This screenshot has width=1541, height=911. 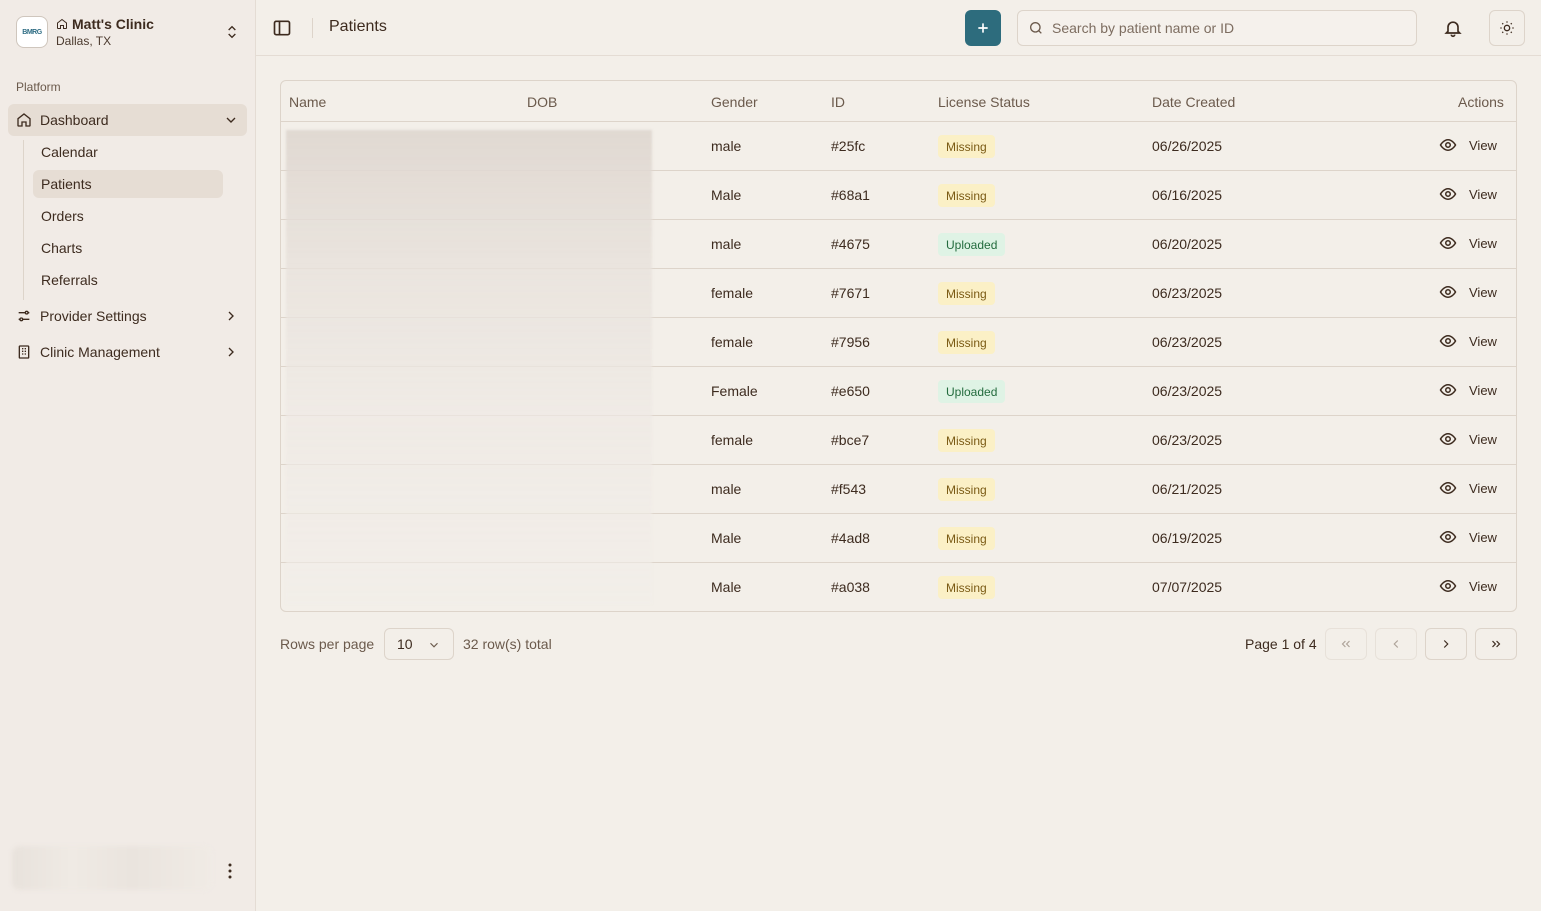 I want to click on home-icon, so click(x=62, y=23).